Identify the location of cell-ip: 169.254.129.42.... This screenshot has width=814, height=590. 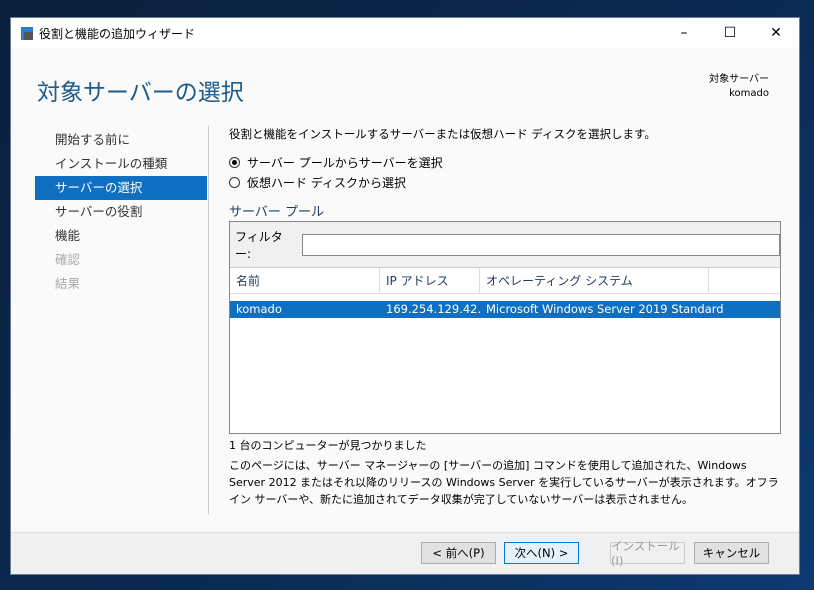
(433, 309).